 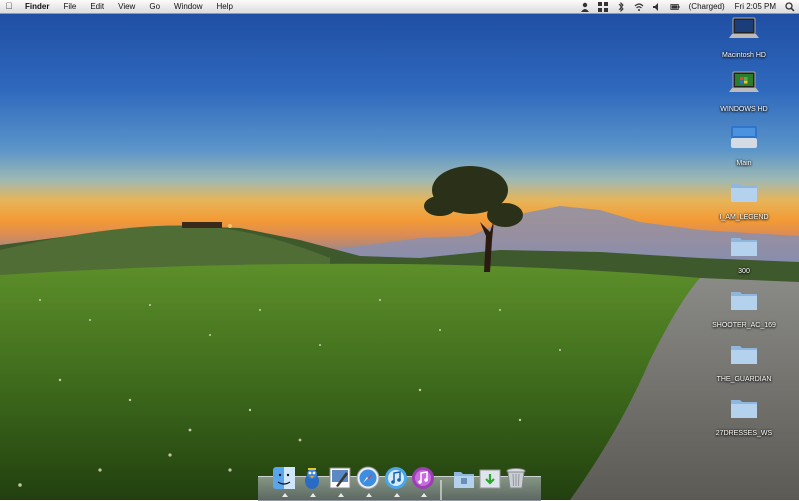 I want to click on desktop-item-label: I_AM_LEGEND, so click(x=744, y=217).